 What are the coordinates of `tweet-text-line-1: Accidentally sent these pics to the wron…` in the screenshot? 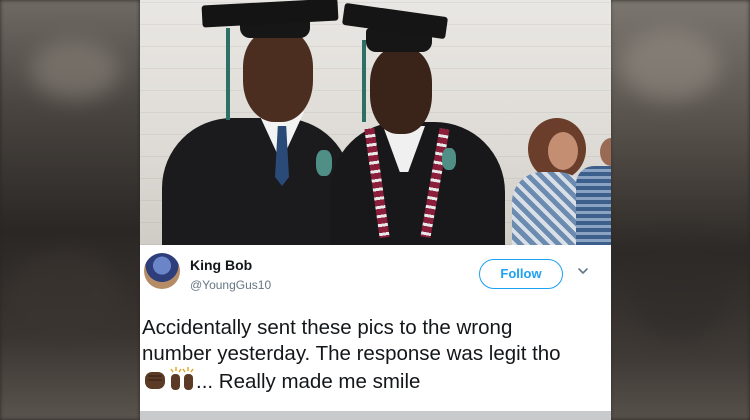 It's located at (327, 327).